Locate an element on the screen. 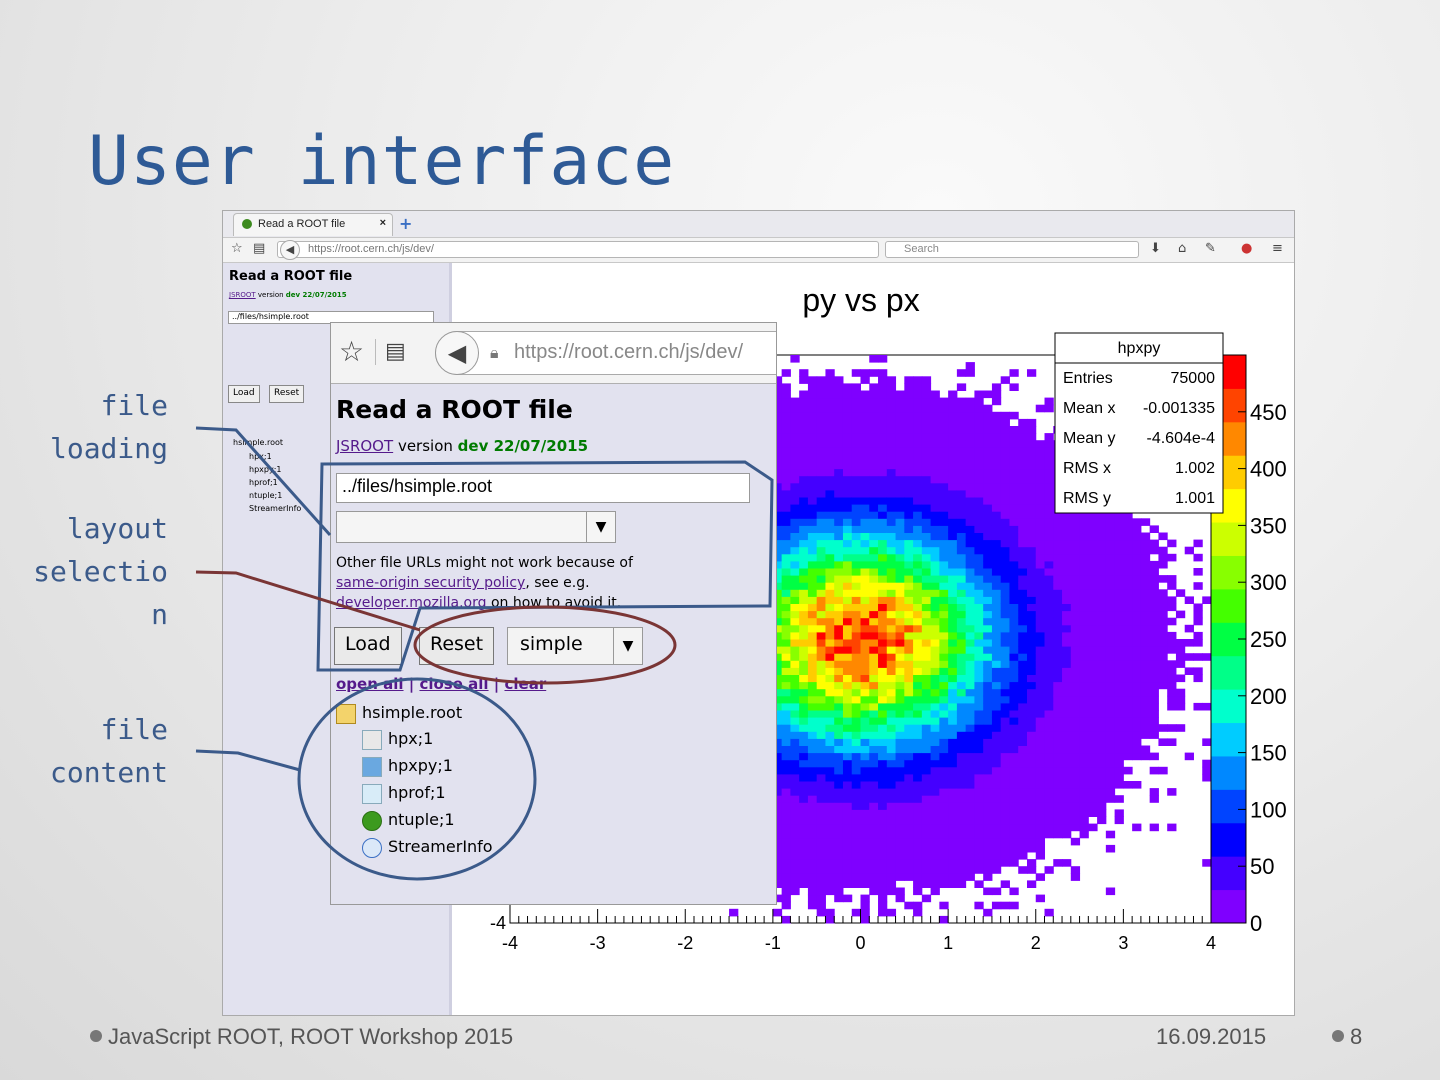 The image size is (1440, 1080). reset-button: Reset is located at coordinates (457, 646).